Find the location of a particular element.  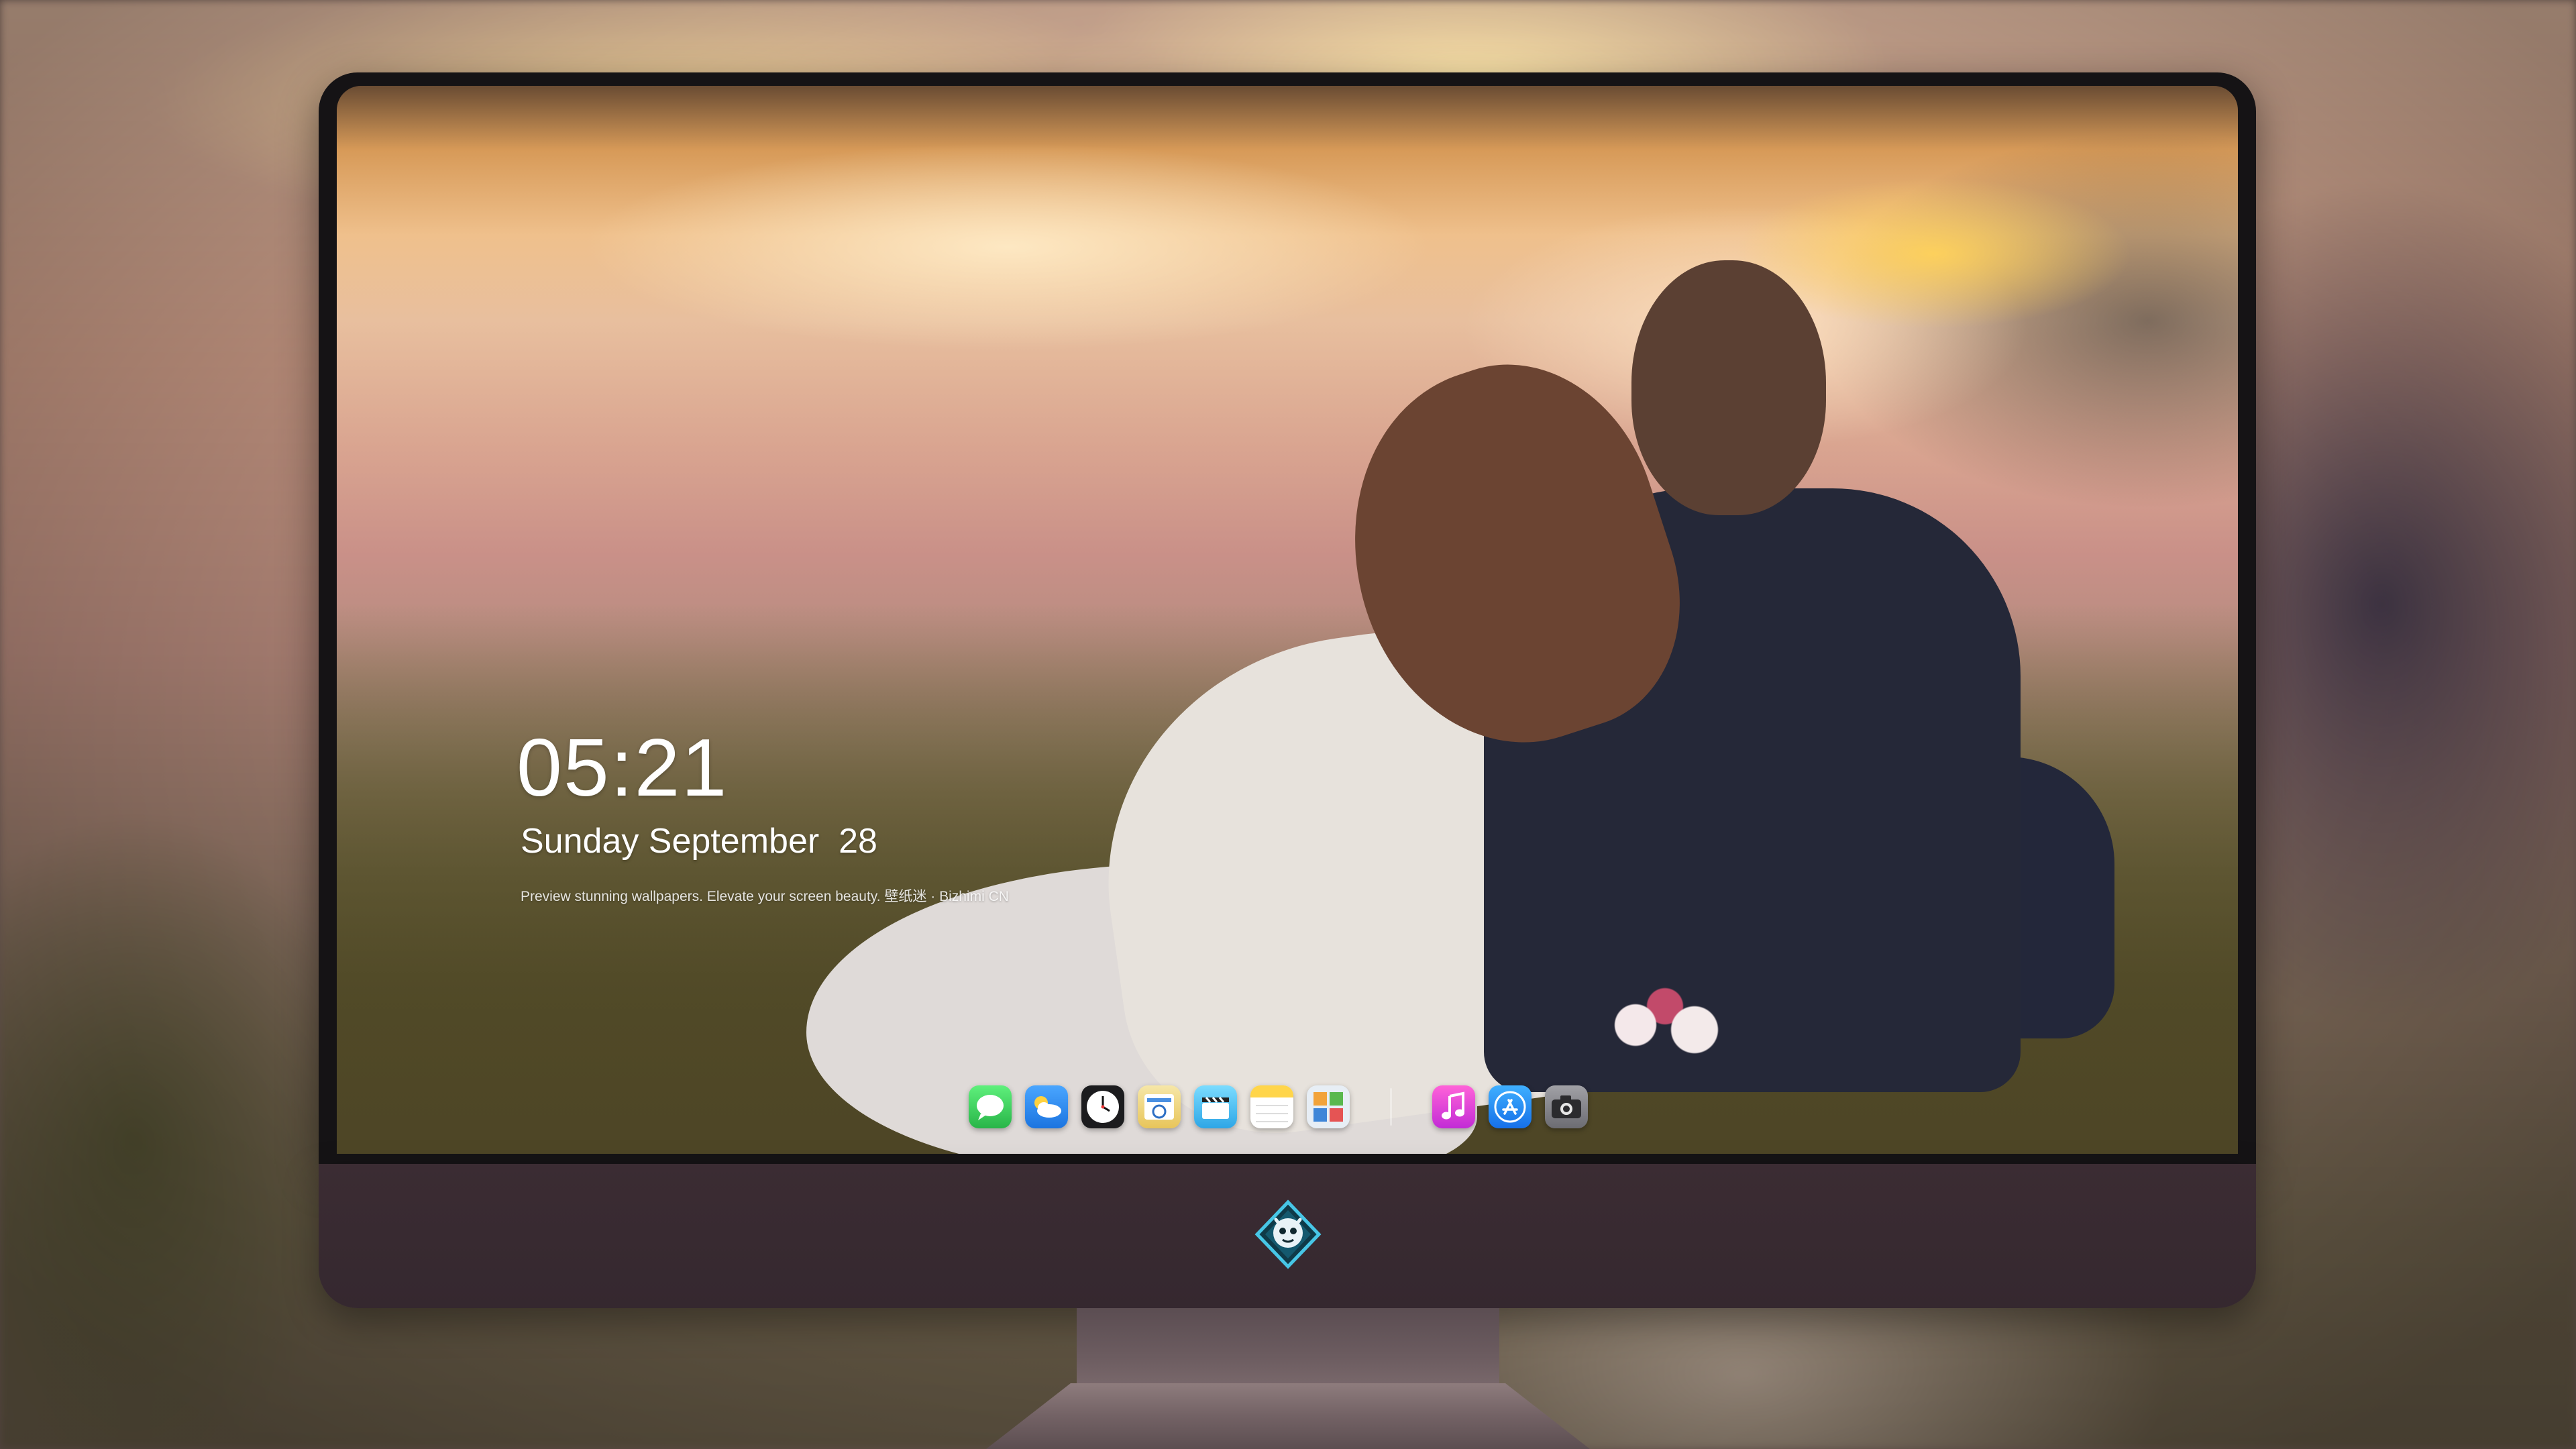

lock-screen-clock: 05:21 is located at coordinates (623, 767).